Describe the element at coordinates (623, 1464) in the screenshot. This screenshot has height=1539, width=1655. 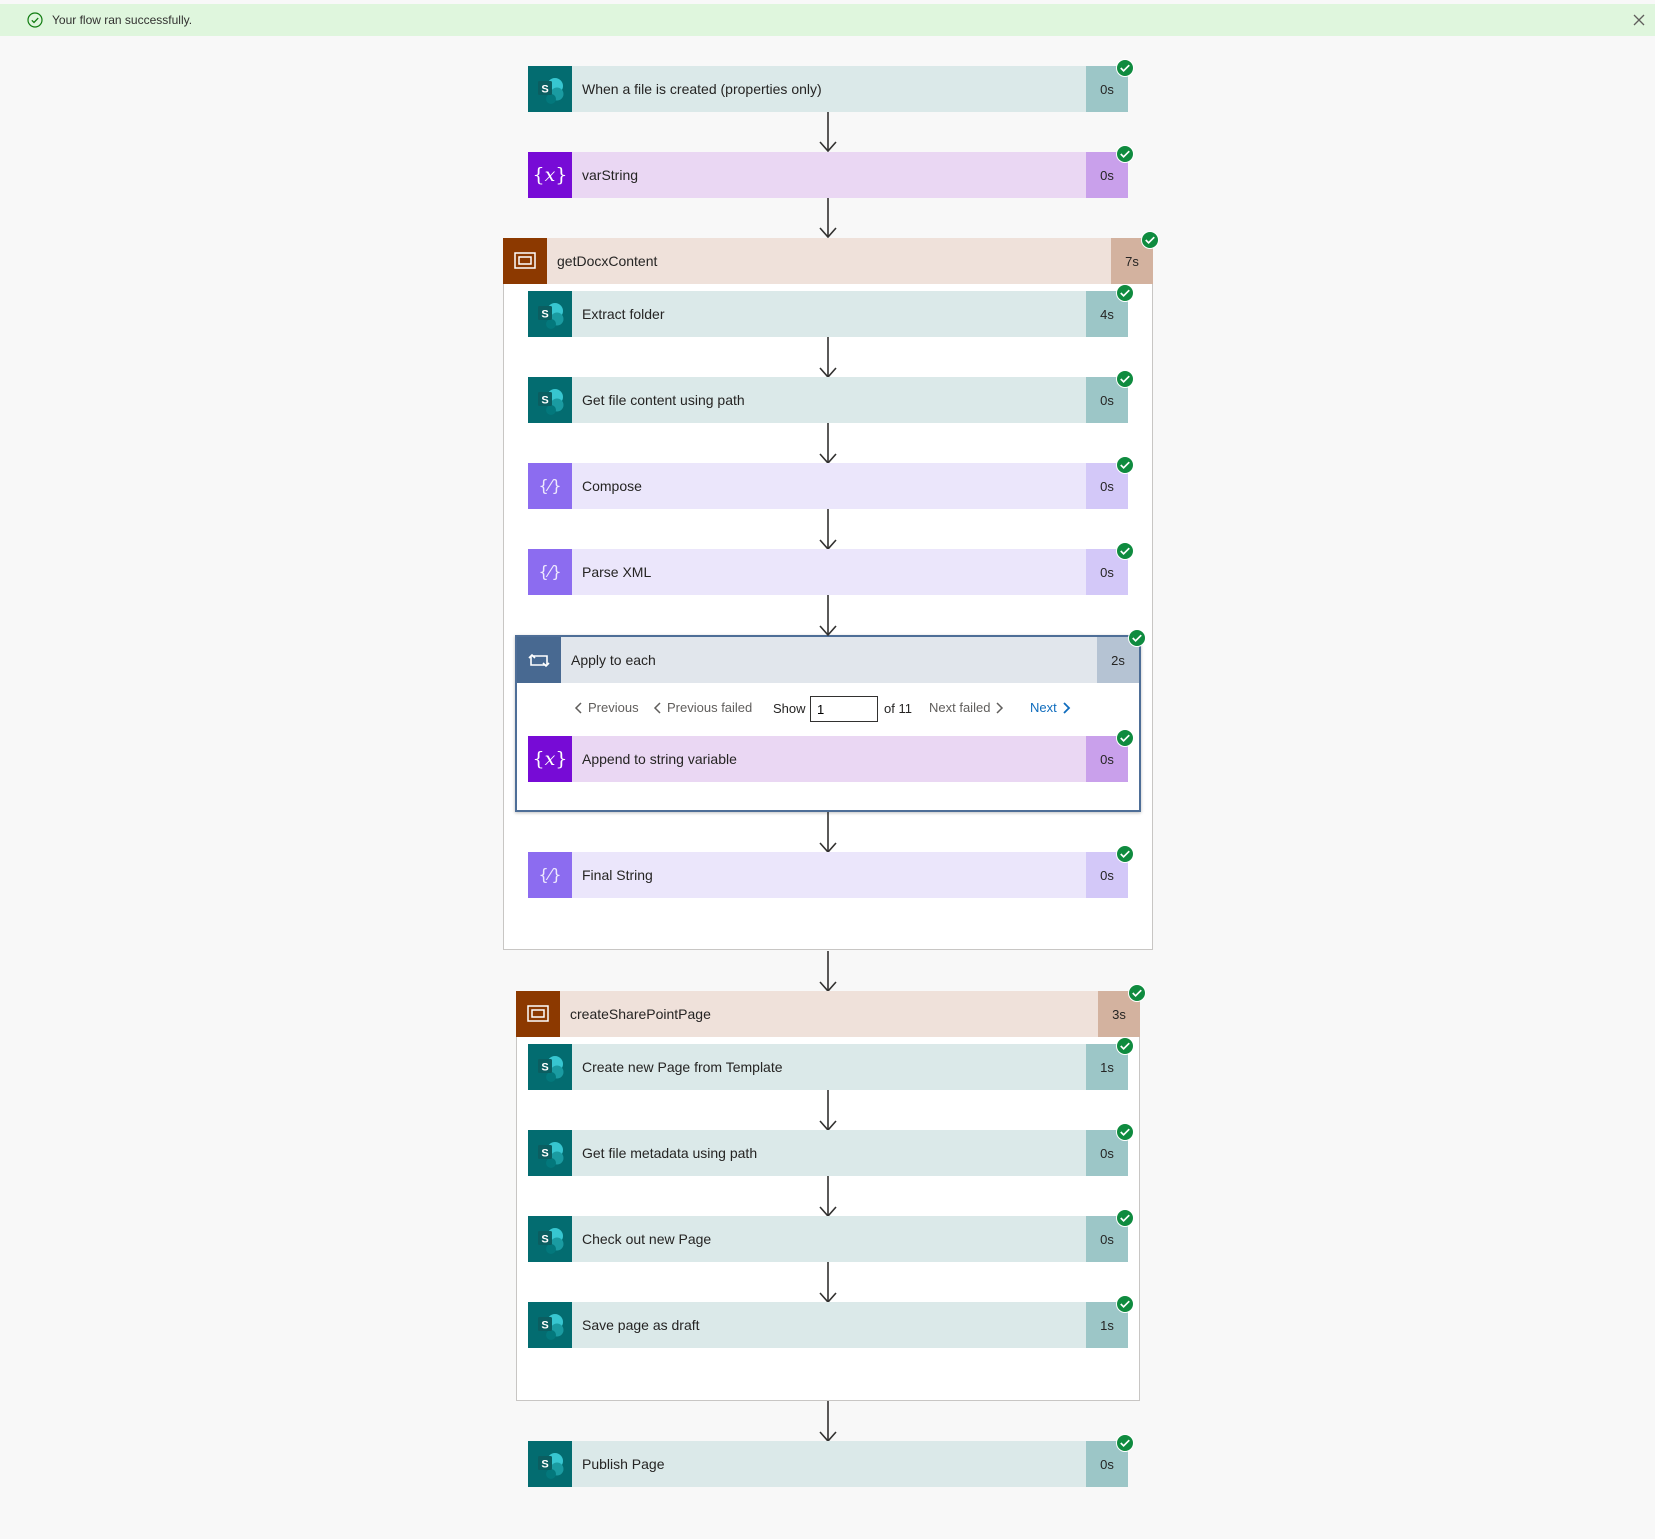
I see `action-title: Publish Page` at that location.